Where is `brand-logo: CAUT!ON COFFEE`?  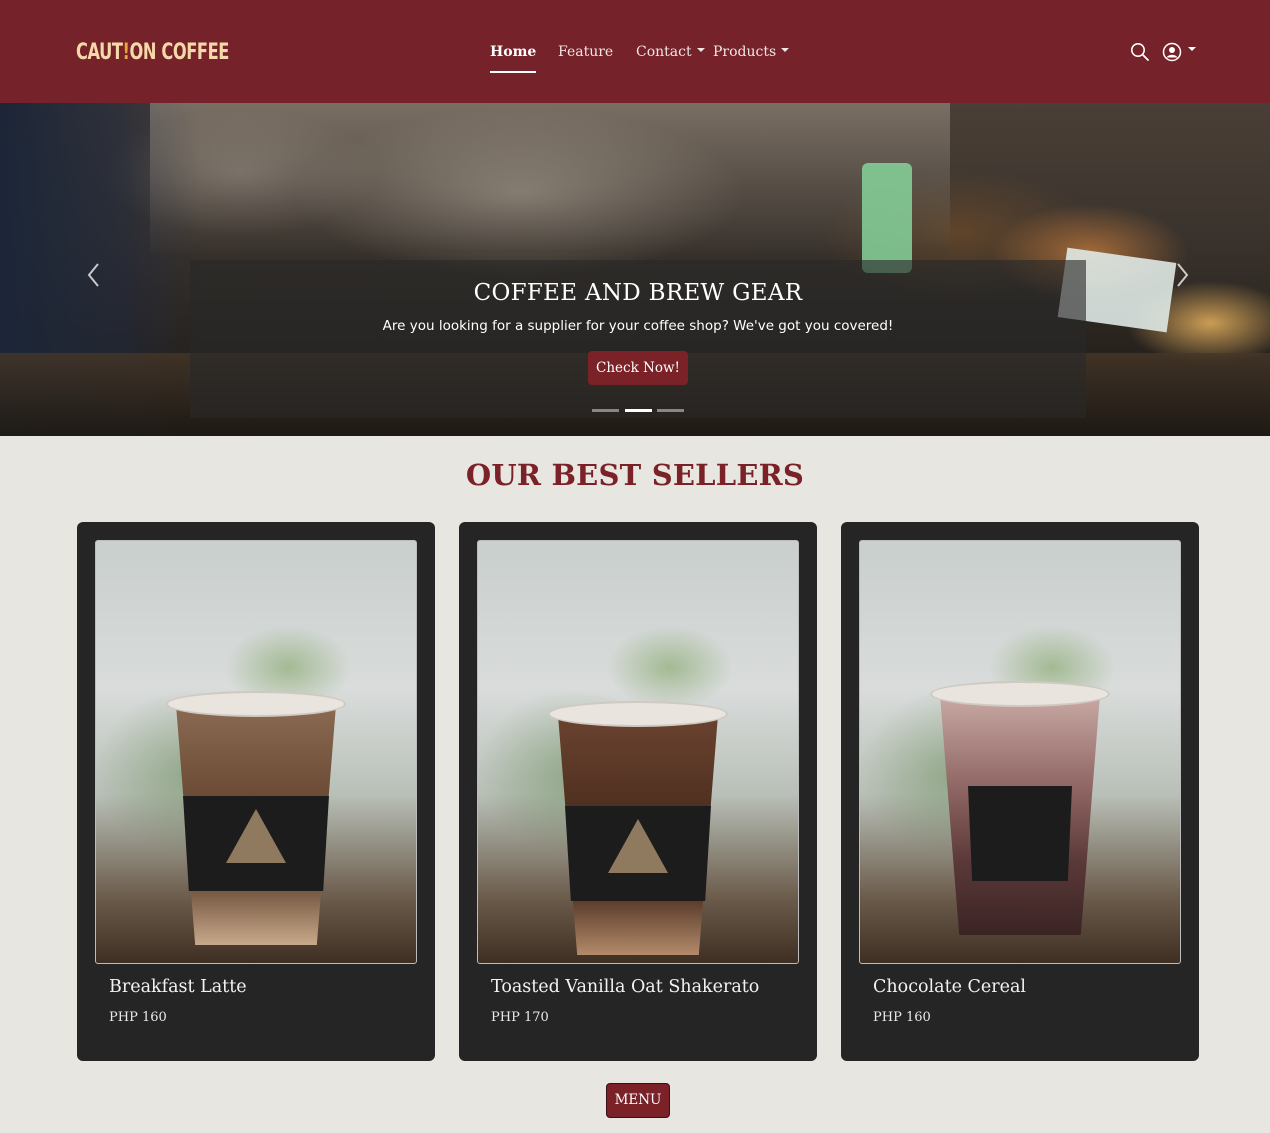 brand-logo: CAUT!ON COFFEE is located at coordinates (152, 52).